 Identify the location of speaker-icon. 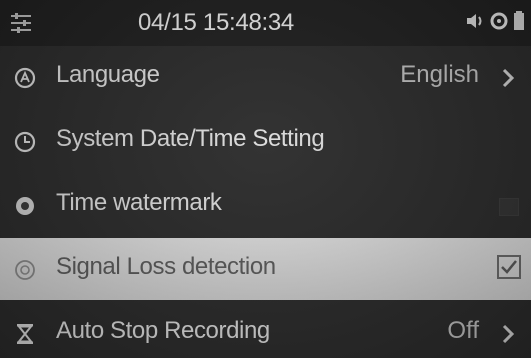
(475, 23).